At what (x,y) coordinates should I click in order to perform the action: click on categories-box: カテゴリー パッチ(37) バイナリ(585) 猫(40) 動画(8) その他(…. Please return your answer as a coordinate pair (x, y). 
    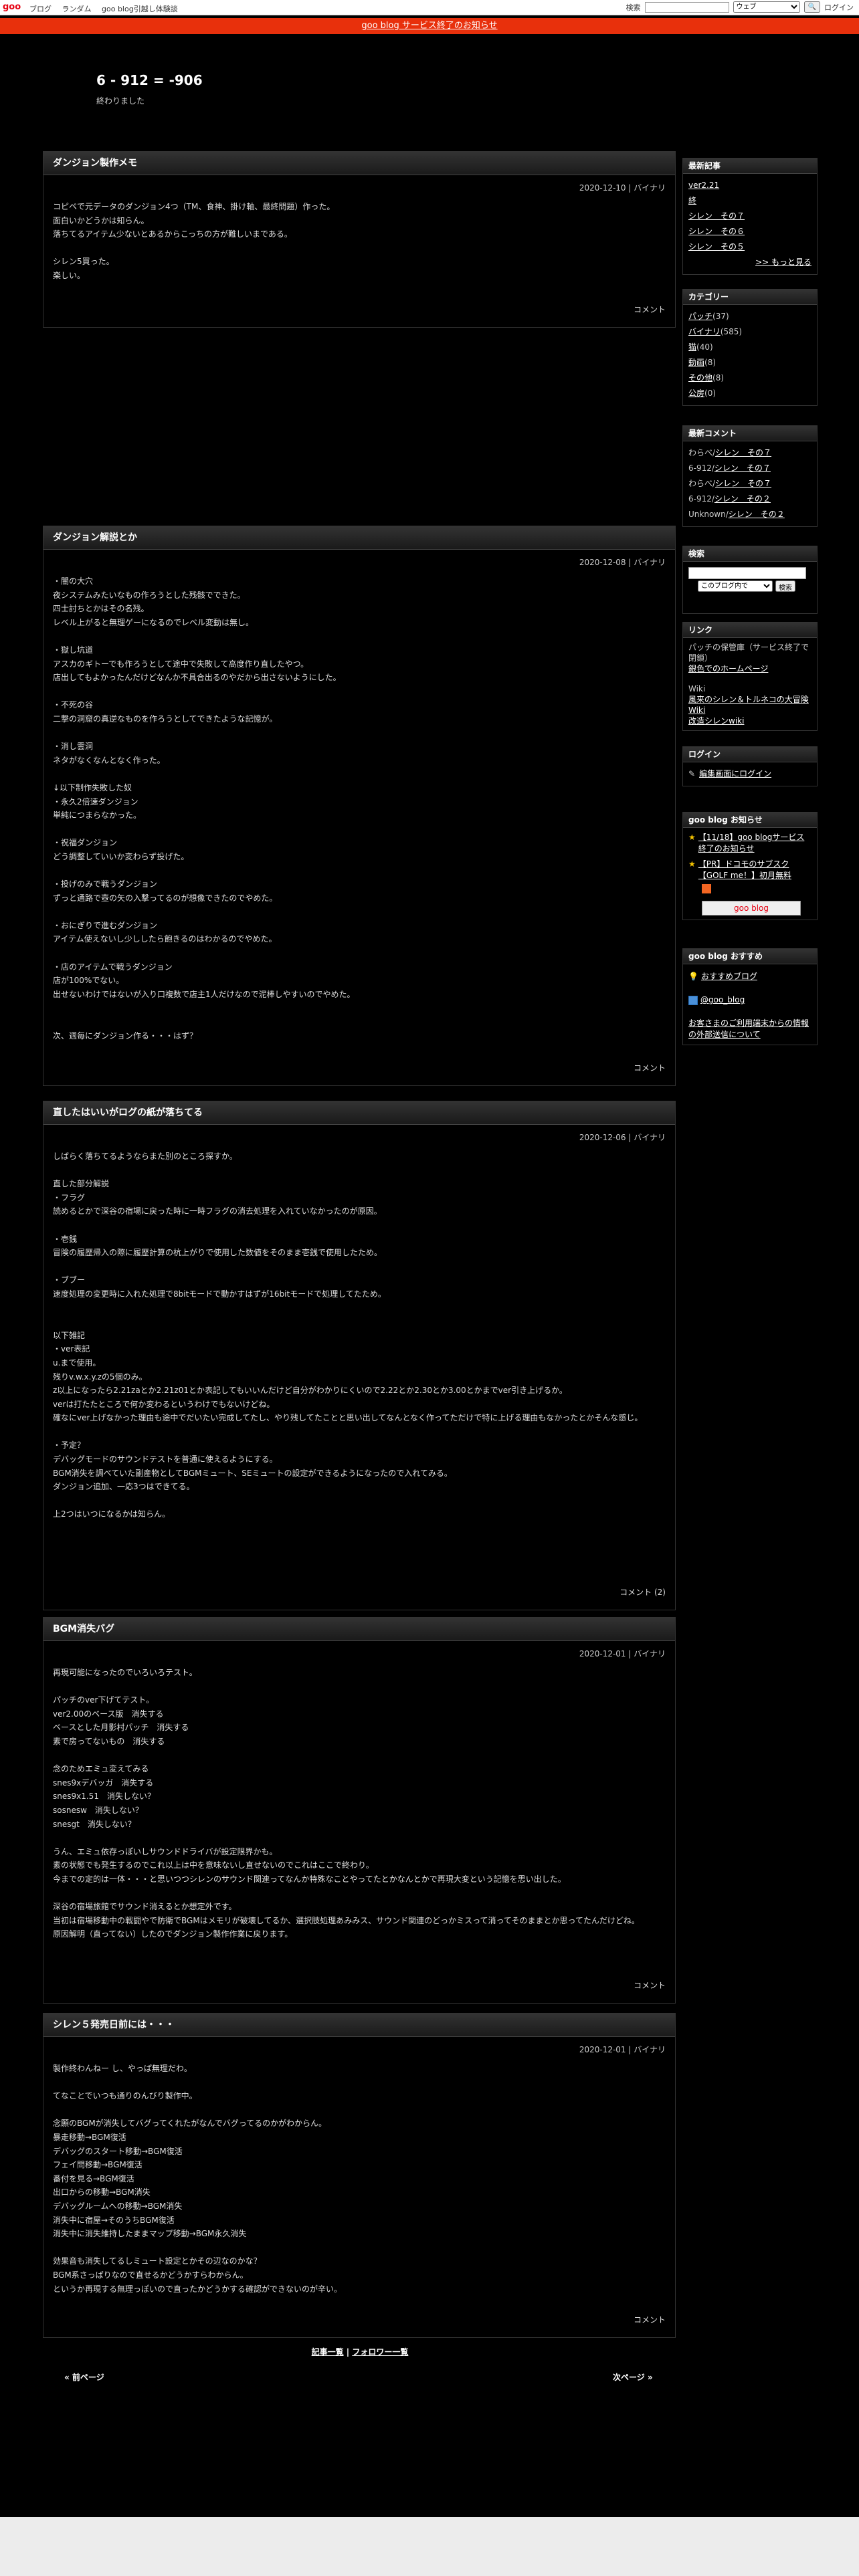
    Looking at the image, I should click on (750, 348).